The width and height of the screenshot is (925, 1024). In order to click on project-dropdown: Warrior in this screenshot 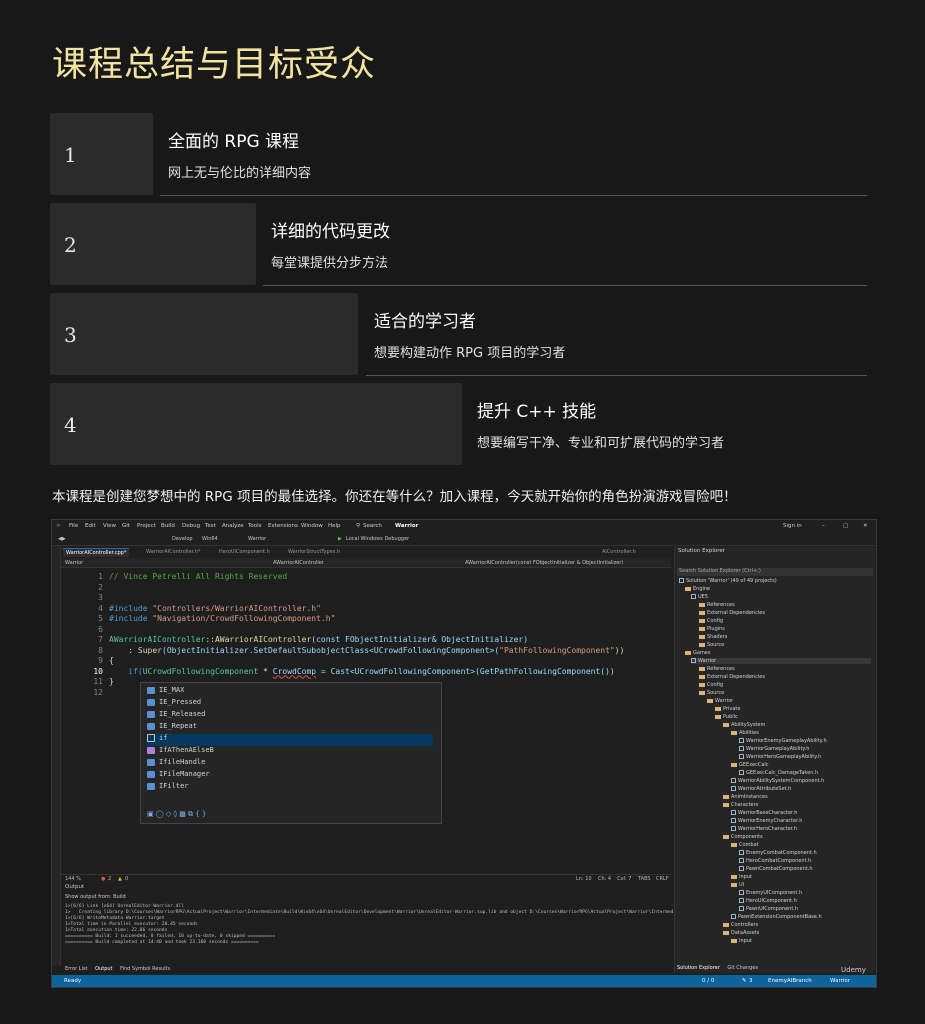, I will do `click(257, 539)`.